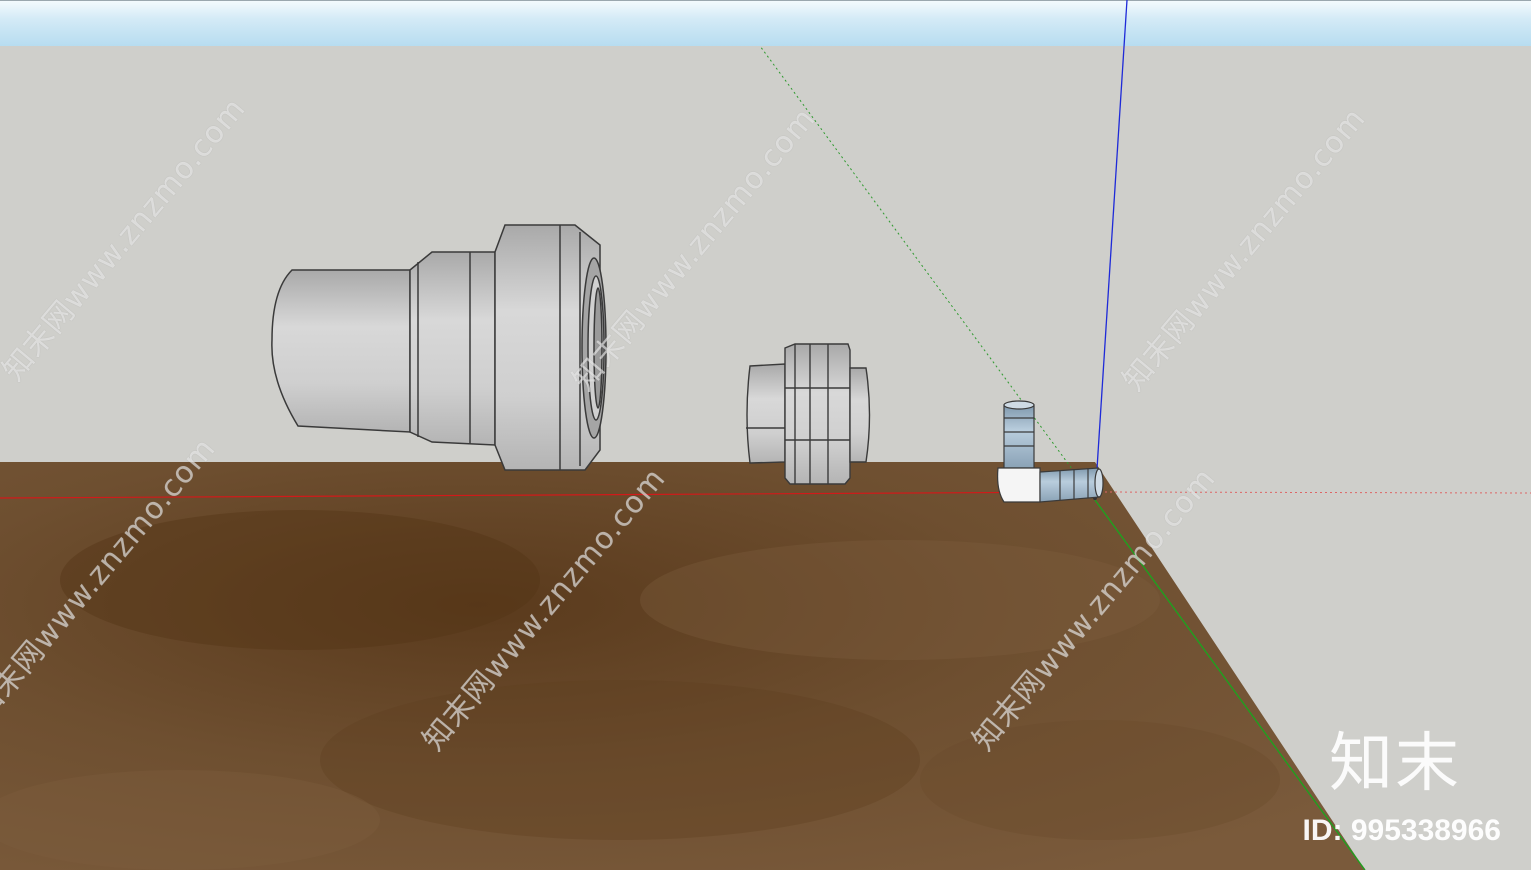 The image size is (1531, 870). I want to click on elbow-barb-fitting, so click(1050, 451).